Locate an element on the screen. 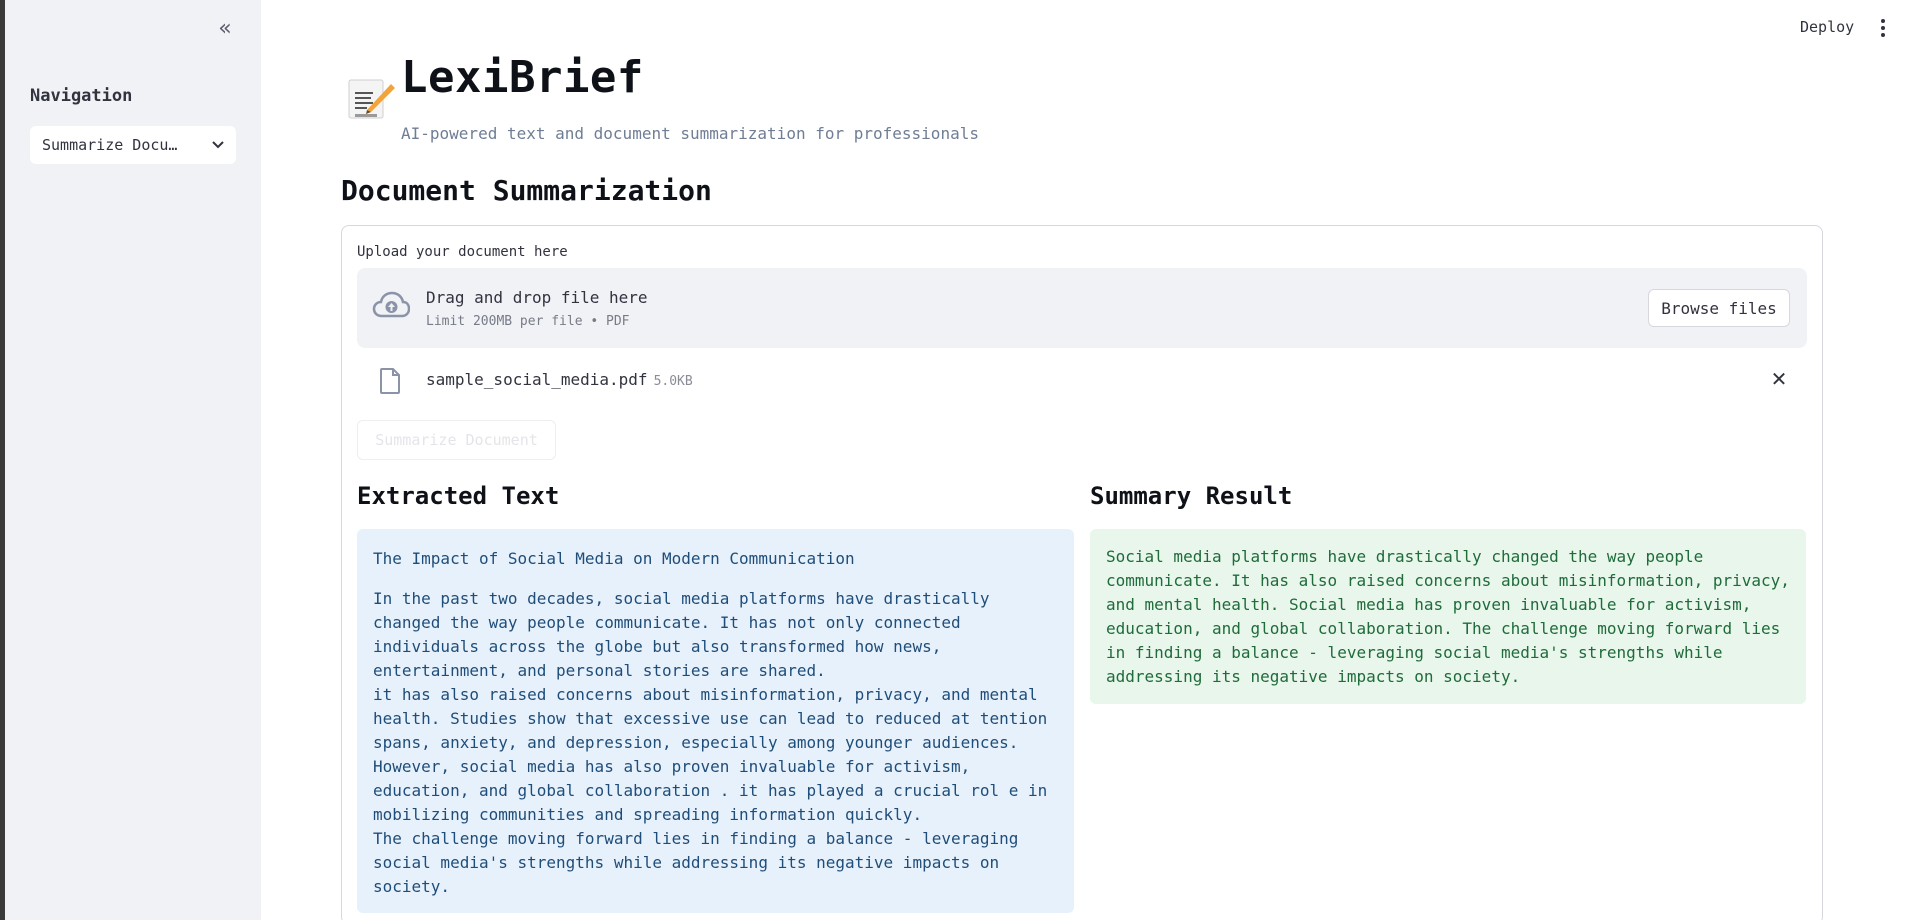  file-icon is located at coordinates (390, 381).